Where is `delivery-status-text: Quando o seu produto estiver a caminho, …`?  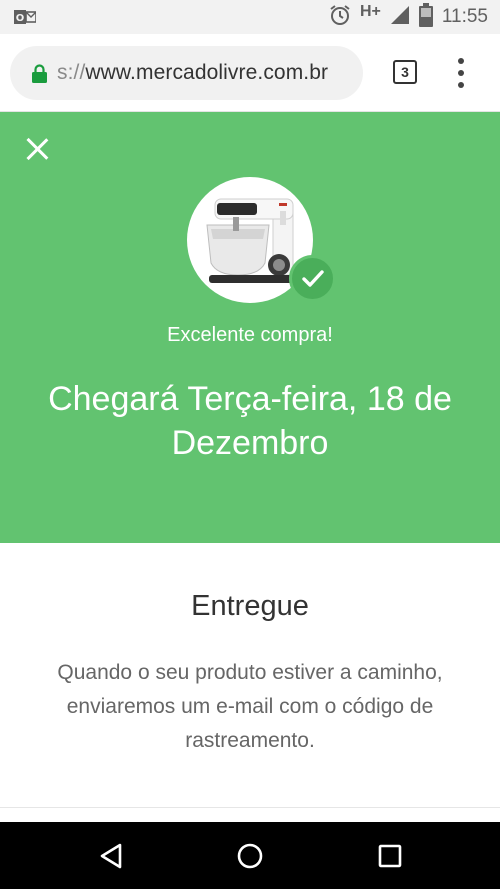
delivery-status-text: Quando o seu produto estiver a caminho, … is located at coordinates (250, 706).